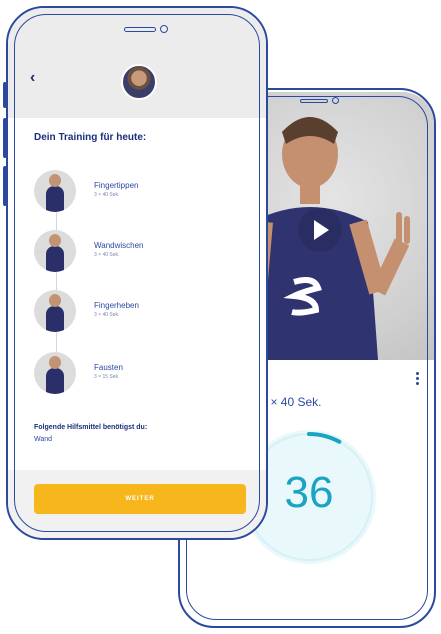 This screenshot has height=634, width=441. I want to click on requirements-title: Folgende Hilfsmittel benötigst du:, so click(91, 427).